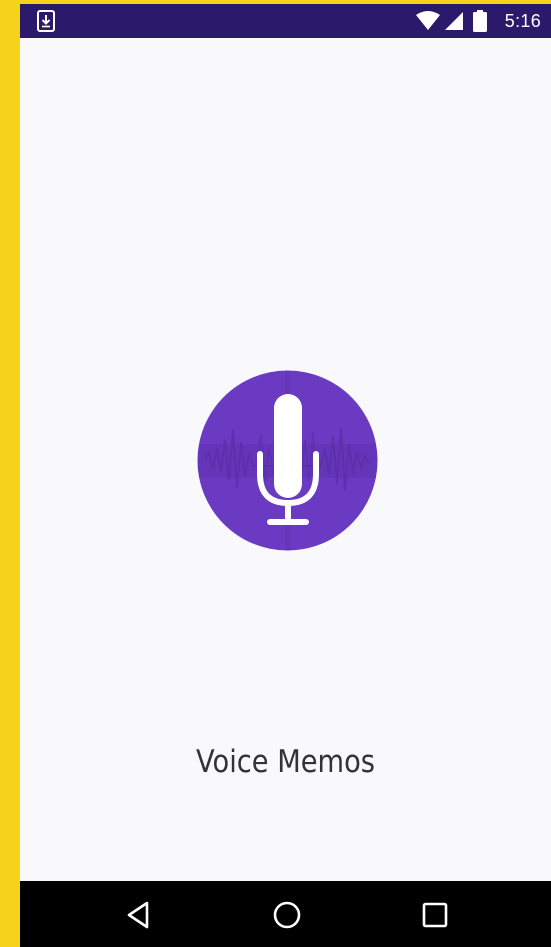  I want to click on wifi-icon, so click(428, 20).